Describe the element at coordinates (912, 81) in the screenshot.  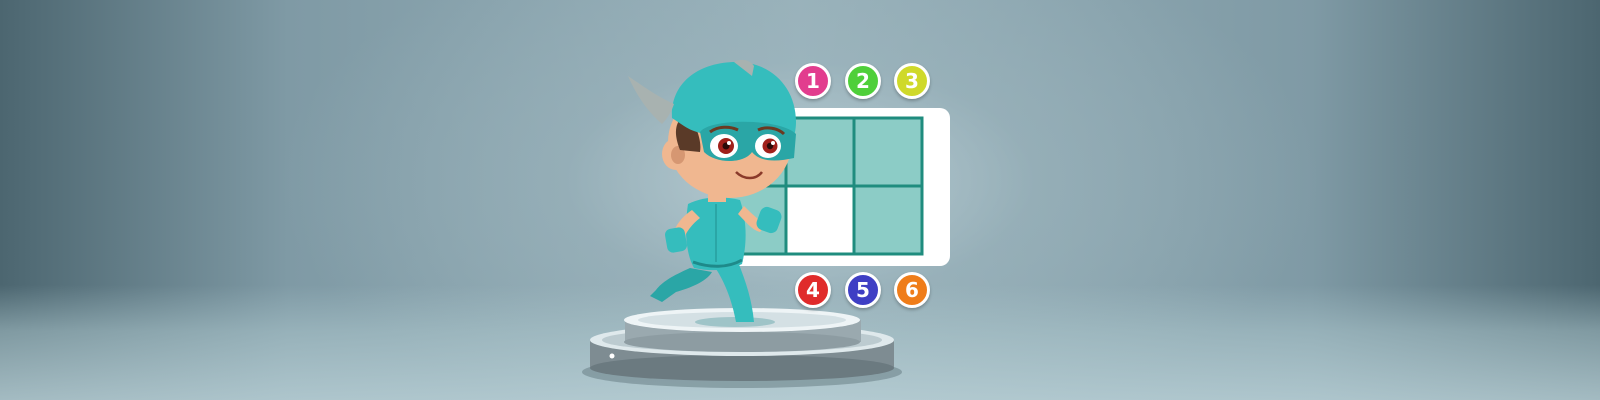
I see `number-tile-3: 3` at that location.